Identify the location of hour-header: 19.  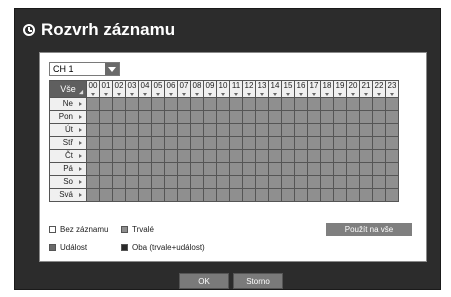
(340, 89).